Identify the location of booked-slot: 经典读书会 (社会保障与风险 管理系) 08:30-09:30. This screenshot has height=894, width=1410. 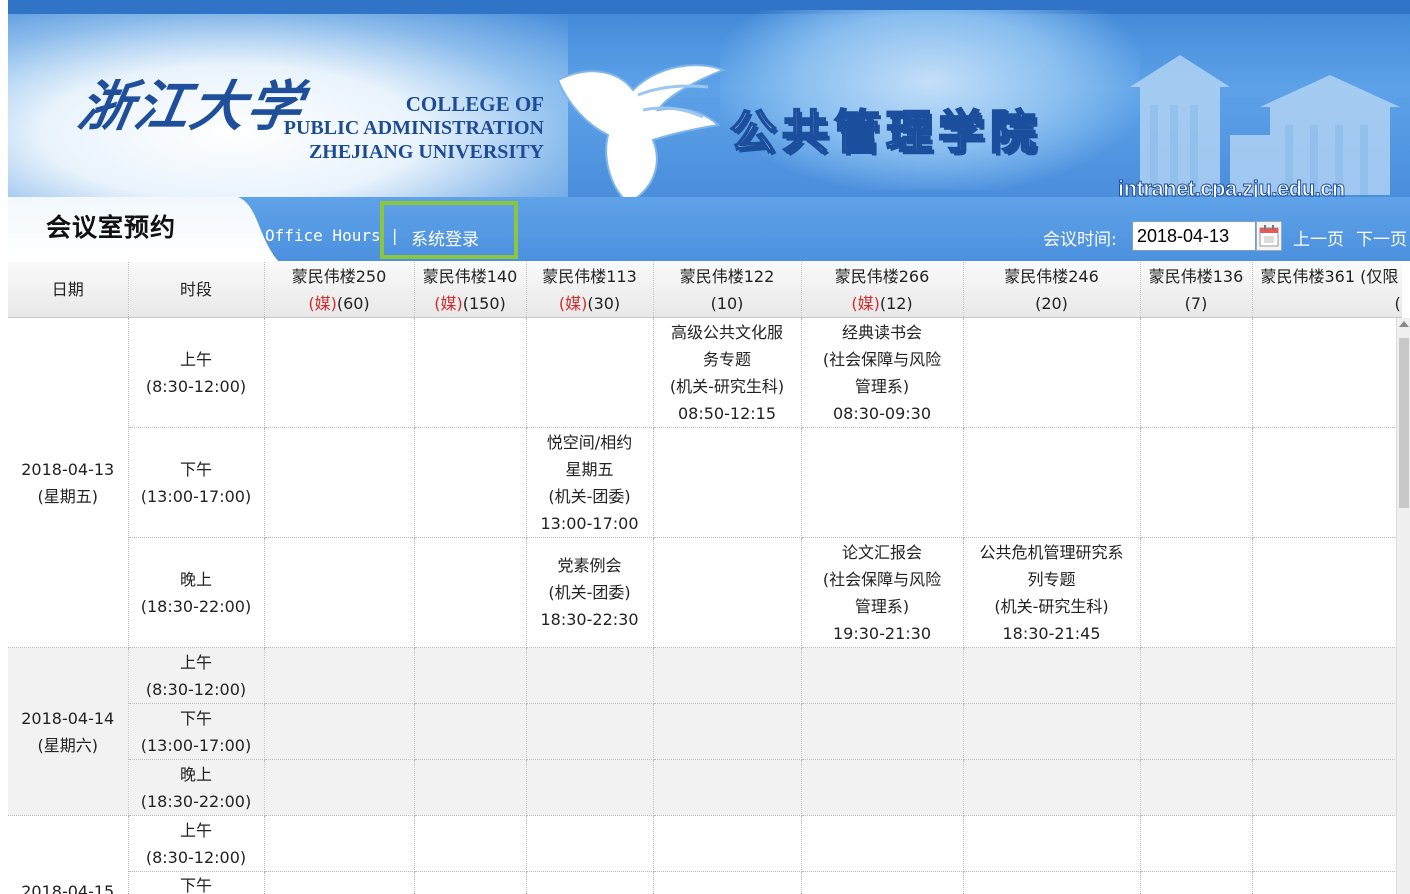
(882, 372).